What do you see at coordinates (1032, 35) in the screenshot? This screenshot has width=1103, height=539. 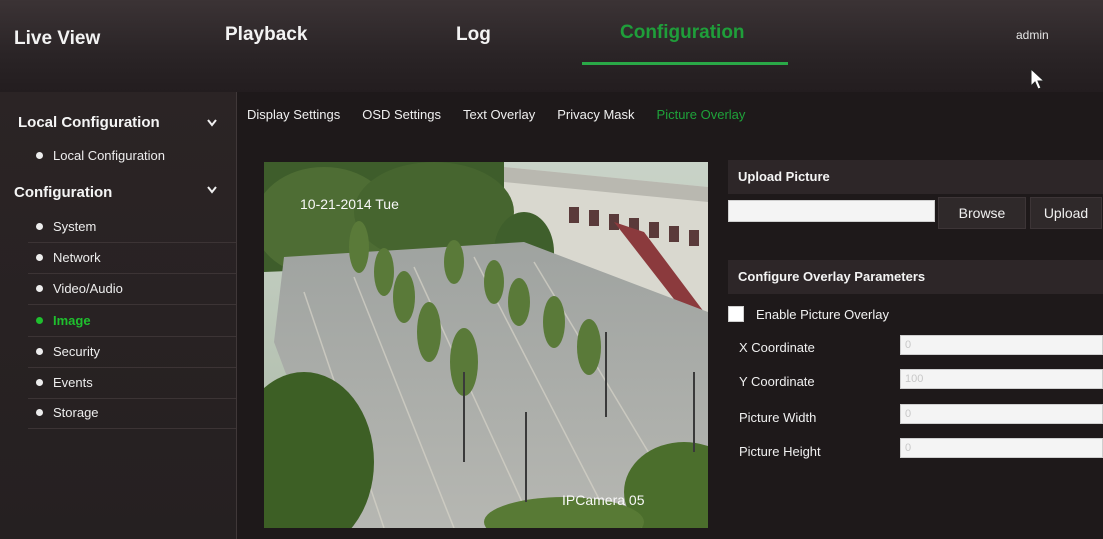 I see `user-name: admin` at bounding box center [1032, 35].